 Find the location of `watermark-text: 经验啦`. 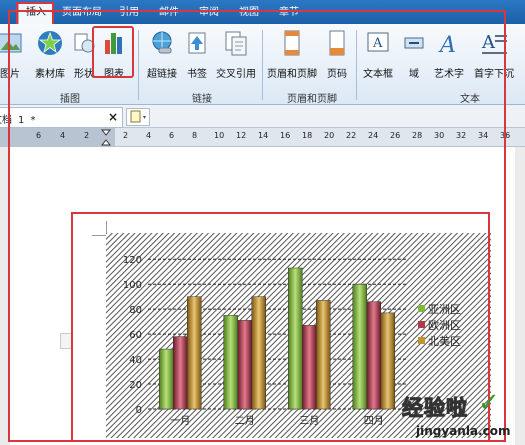

watermark-text: 经验啦 is located at coordinates (435, 408).